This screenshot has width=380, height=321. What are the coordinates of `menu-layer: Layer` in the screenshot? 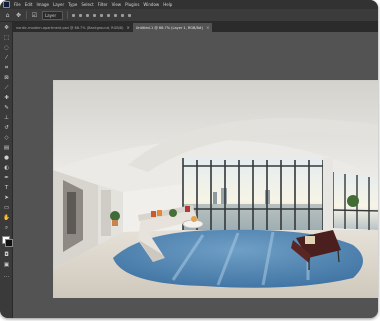 It's located at (58, 4).